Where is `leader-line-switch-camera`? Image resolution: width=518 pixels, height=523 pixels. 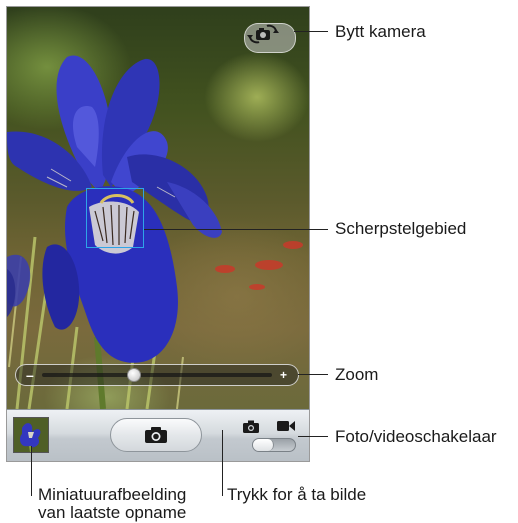
leader-line-switch-camera is located at coordinates (311, 31).